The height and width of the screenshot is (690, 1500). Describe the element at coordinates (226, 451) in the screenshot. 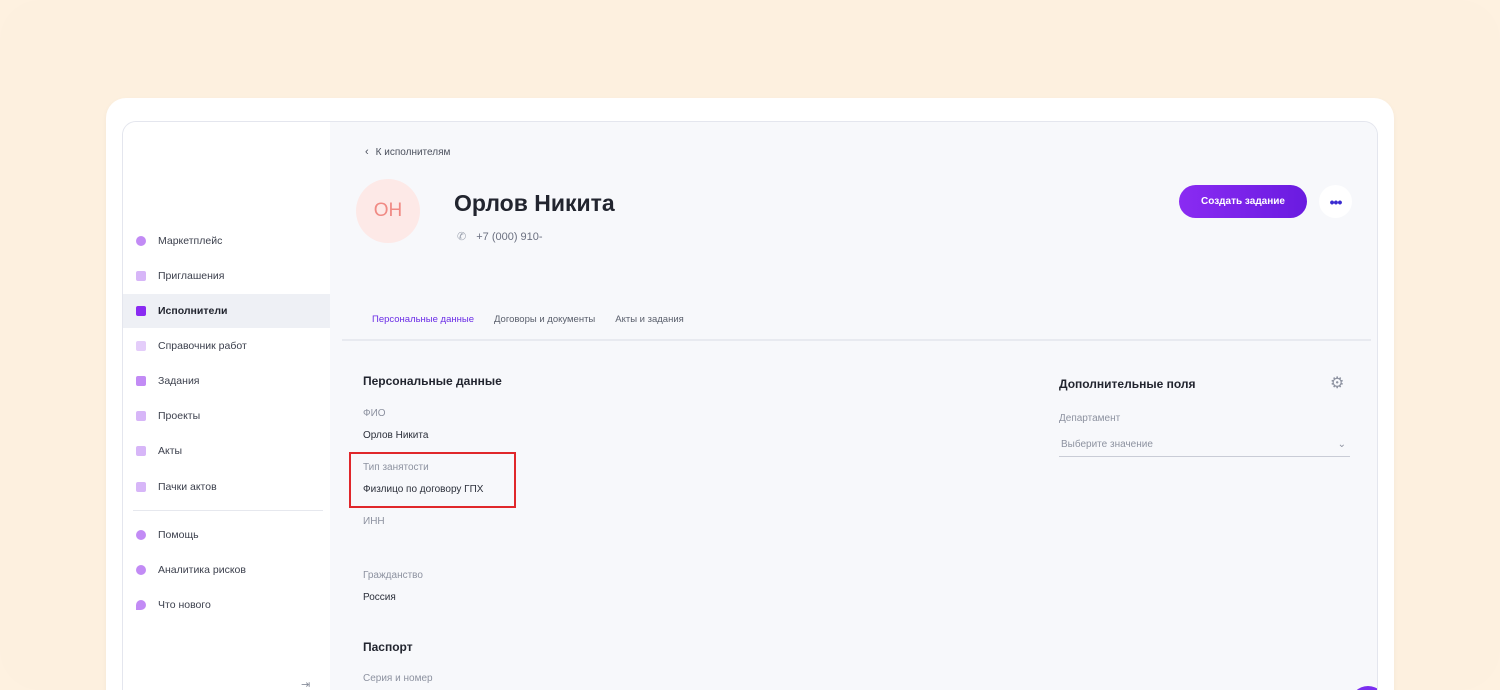

I see `sidebar-item-acts: Акты` at that location.